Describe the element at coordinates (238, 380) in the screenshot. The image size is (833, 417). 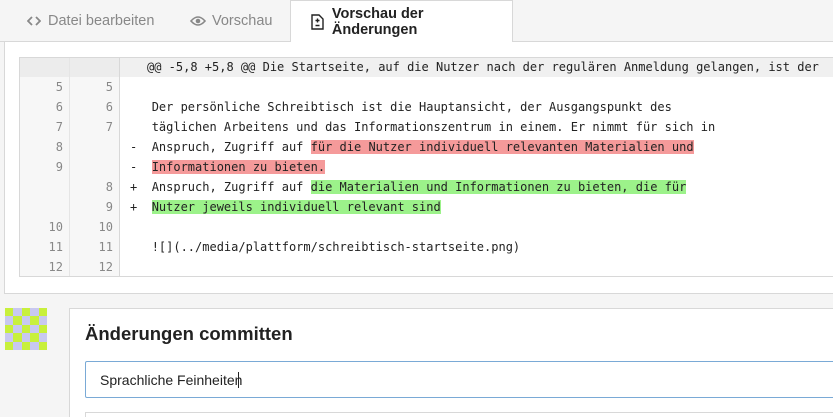
I see `text-cursor` at that location.